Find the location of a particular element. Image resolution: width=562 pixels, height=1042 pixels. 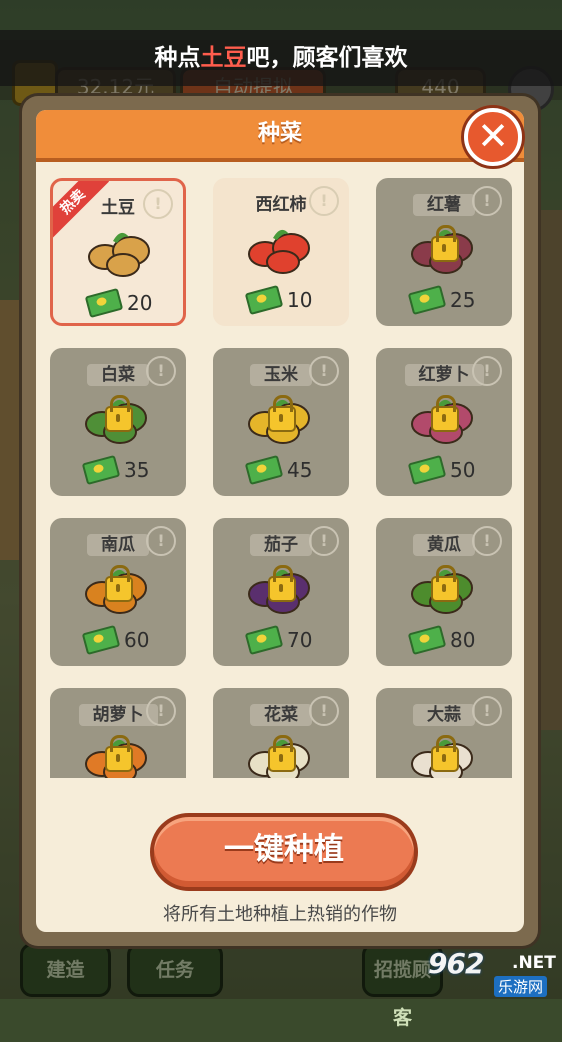

hint-banner: 种点土豆吧，顾客们喜欢 is located at coordinates (281, 58).